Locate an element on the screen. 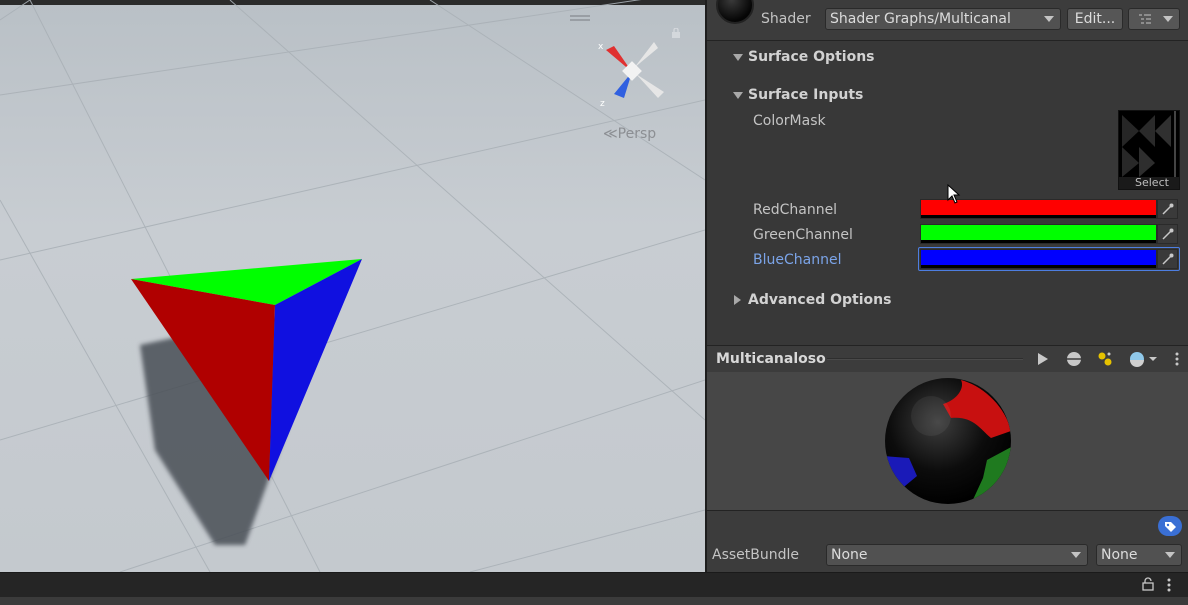  green-channel-label: GreenChannel is located at coordinates (803, 235).